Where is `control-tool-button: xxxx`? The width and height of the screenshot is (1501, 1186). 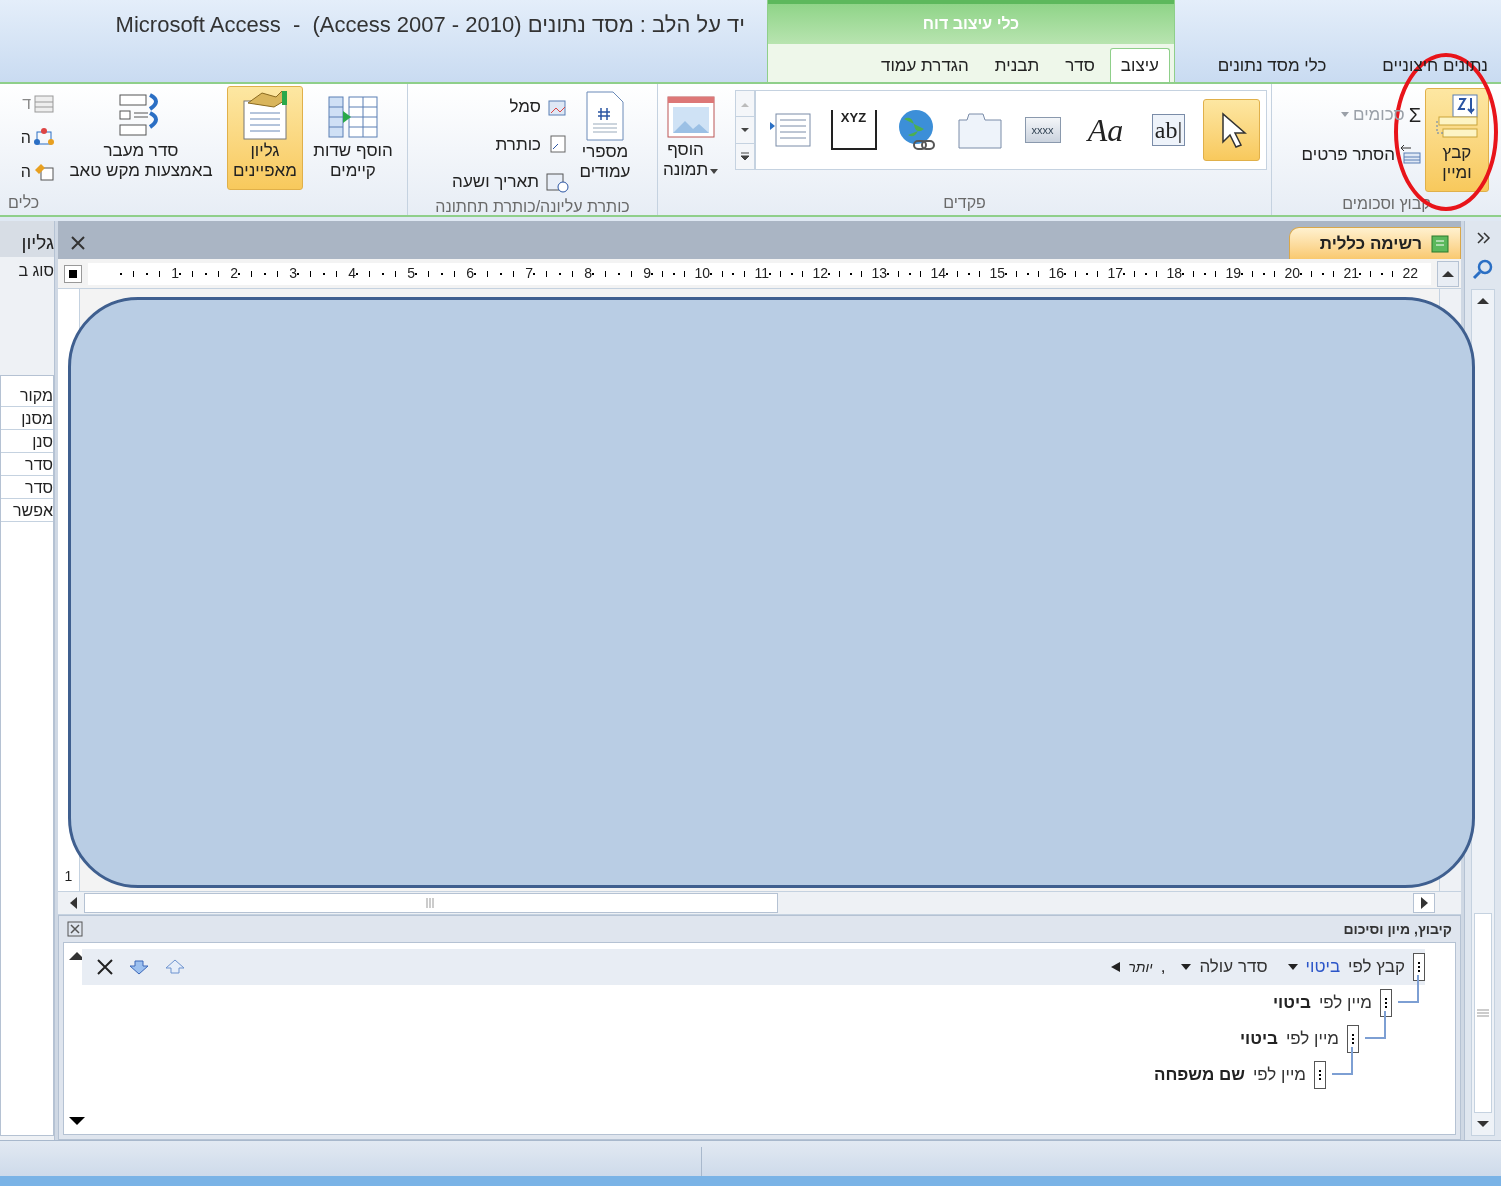 control-tool-button: xxxx is located at coordinates (1042, 130).